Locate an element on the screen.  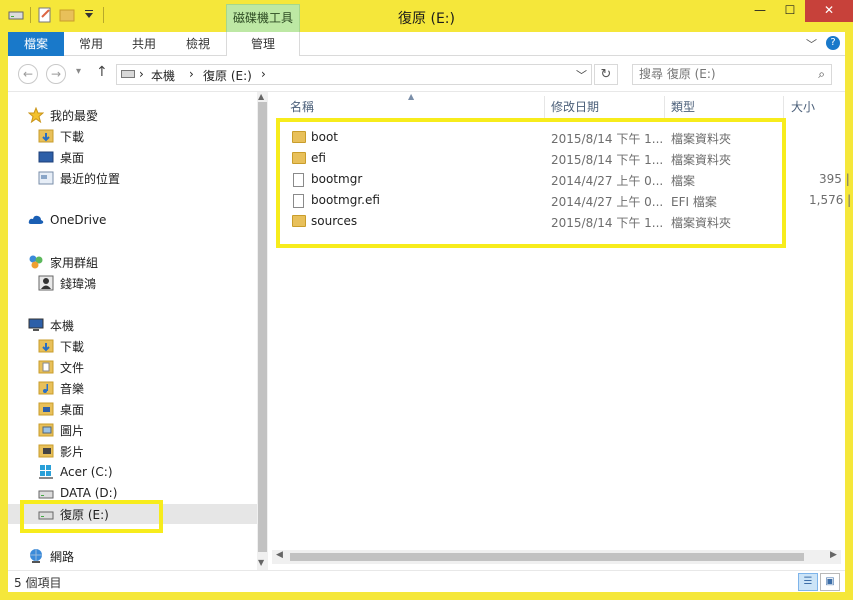
music-folder-icon is located at coordinates (46, 388).